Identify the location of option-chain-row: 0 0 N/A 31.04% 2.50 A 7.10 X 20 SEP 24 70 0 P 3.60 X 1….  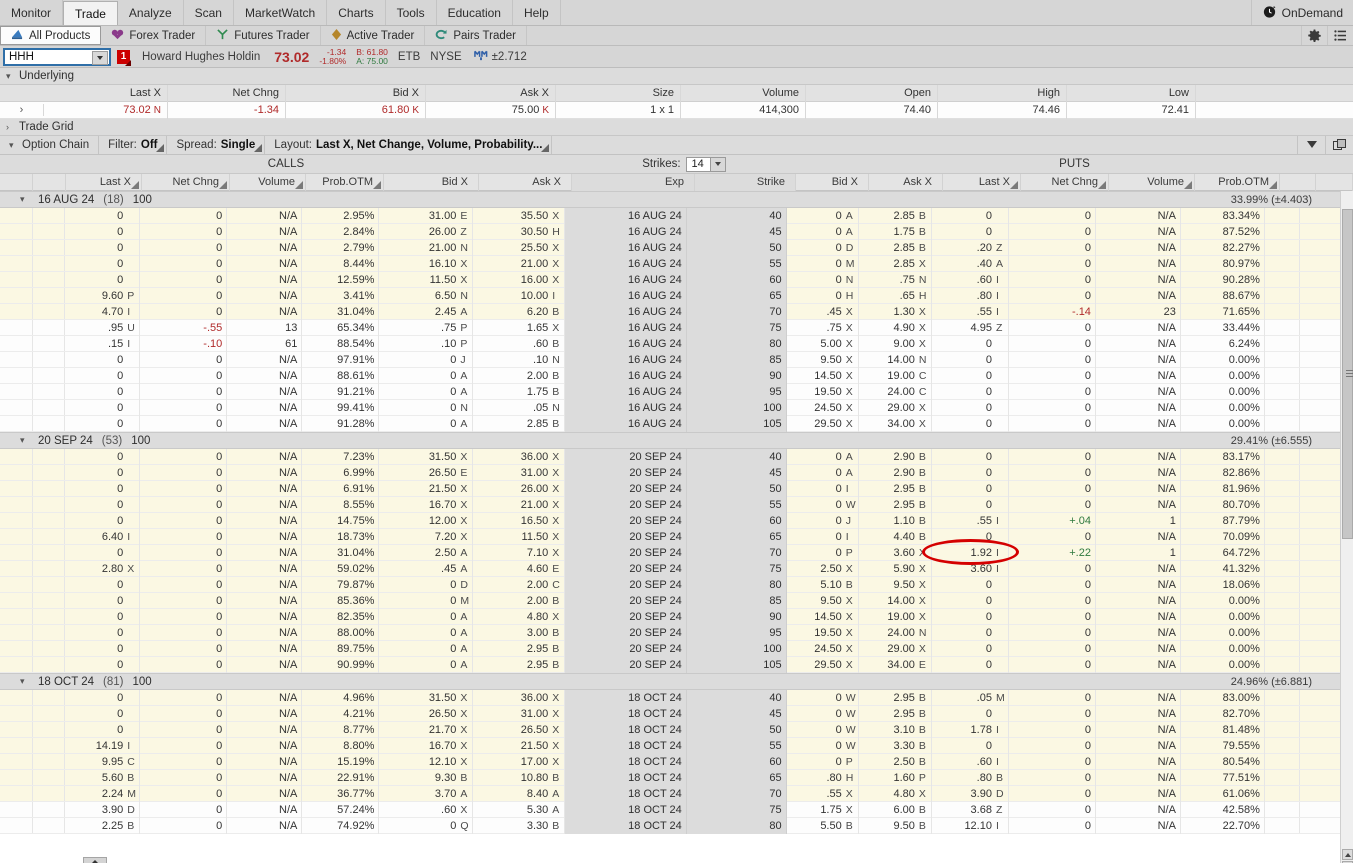
(670, 553).